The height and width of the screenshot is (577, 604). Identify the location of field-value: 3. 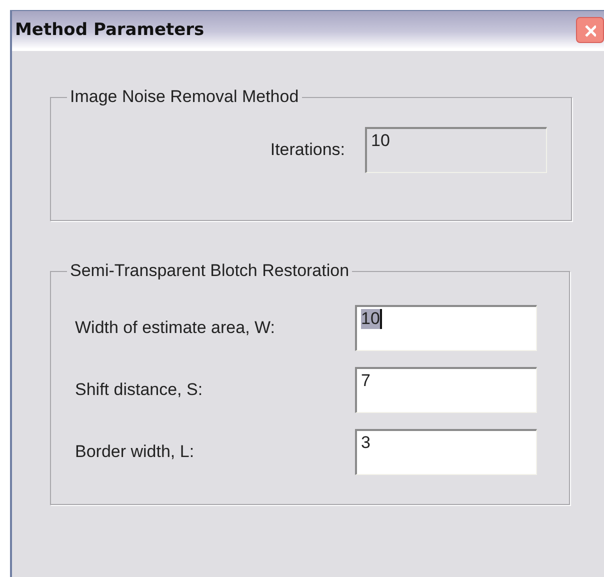
(365, 443).